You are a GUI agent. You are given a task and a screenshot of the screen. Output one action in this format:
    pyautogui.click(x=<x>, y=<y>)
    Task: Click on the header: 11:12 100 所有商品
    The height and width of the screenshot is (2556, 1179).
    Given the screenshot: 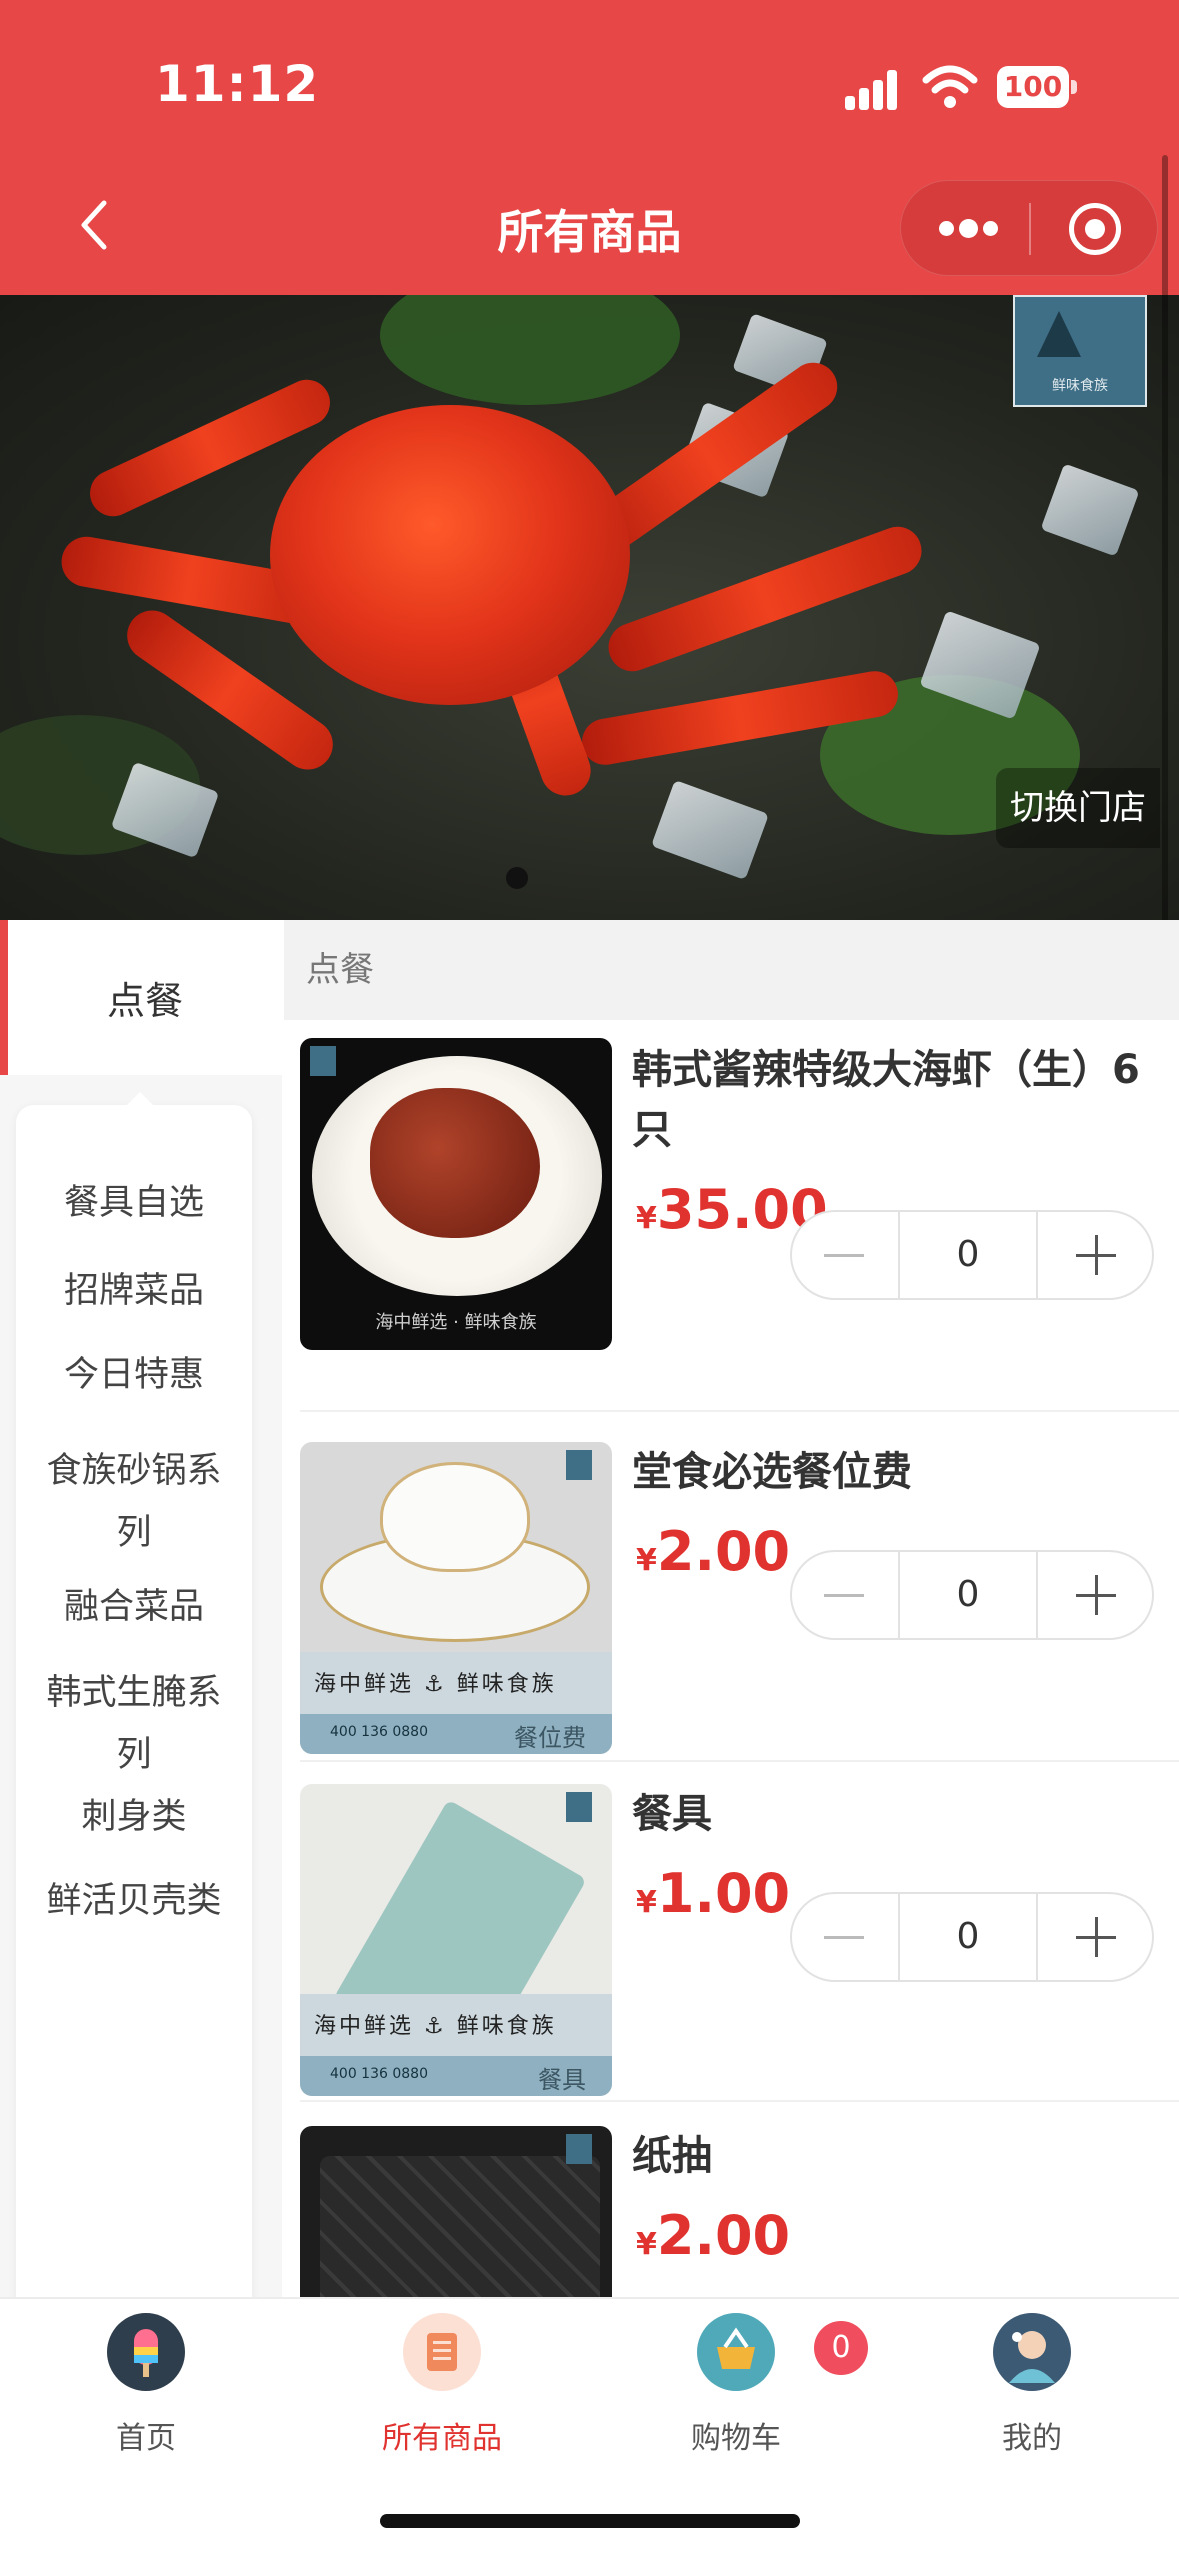 What is the action you would take?
    pyautogui.click(x=589, y=147)
    